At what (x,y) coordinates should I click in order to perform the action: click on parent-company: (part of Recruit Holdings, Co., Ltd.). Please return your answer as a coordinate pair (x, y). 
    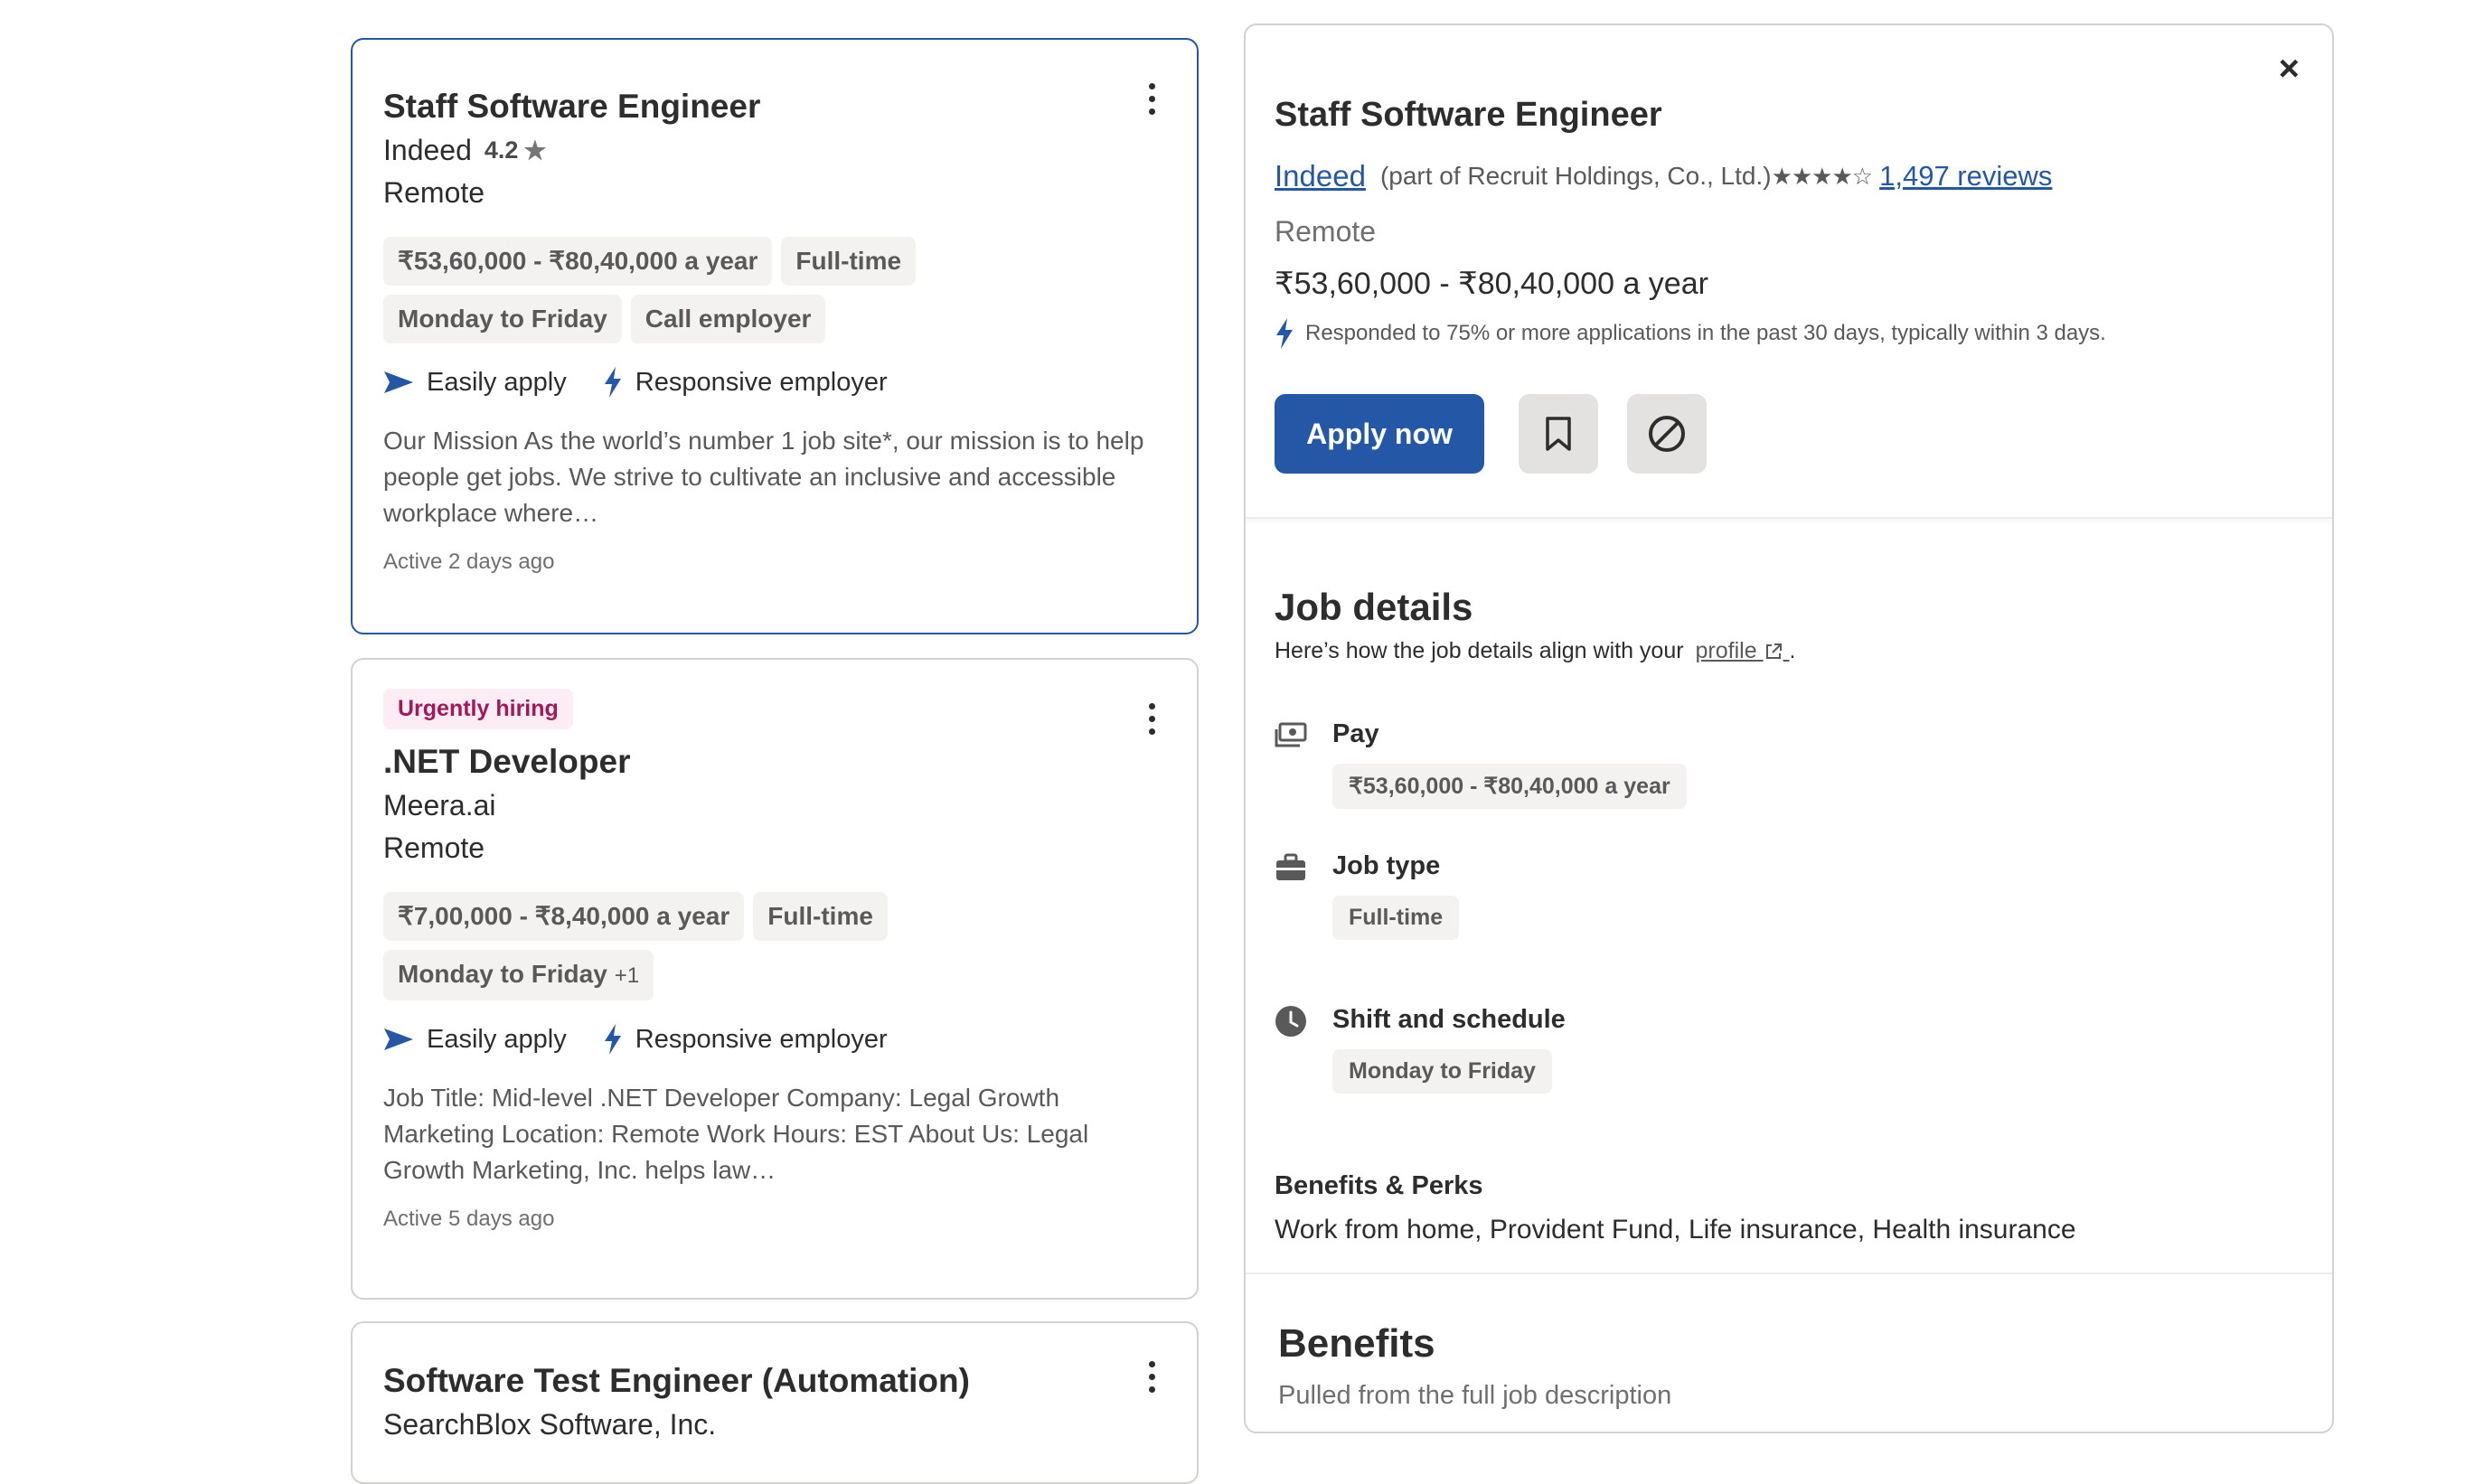
    Looking at the image, I should click on (1575, 176).